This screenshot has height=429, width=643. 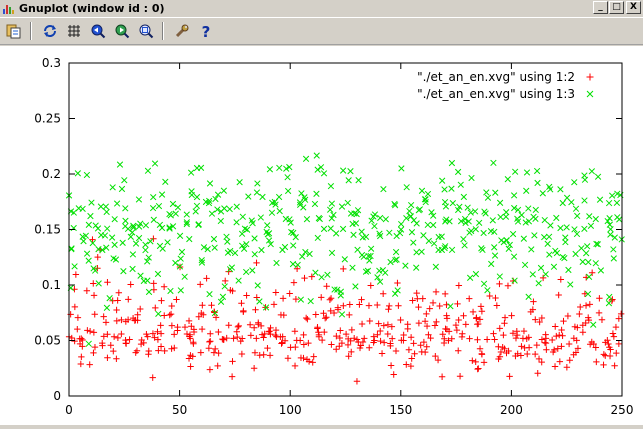 What do you see at coordinates (146, 31) in the screenshot?
I see `autoscale-icon` at bounding box center [146, 31].